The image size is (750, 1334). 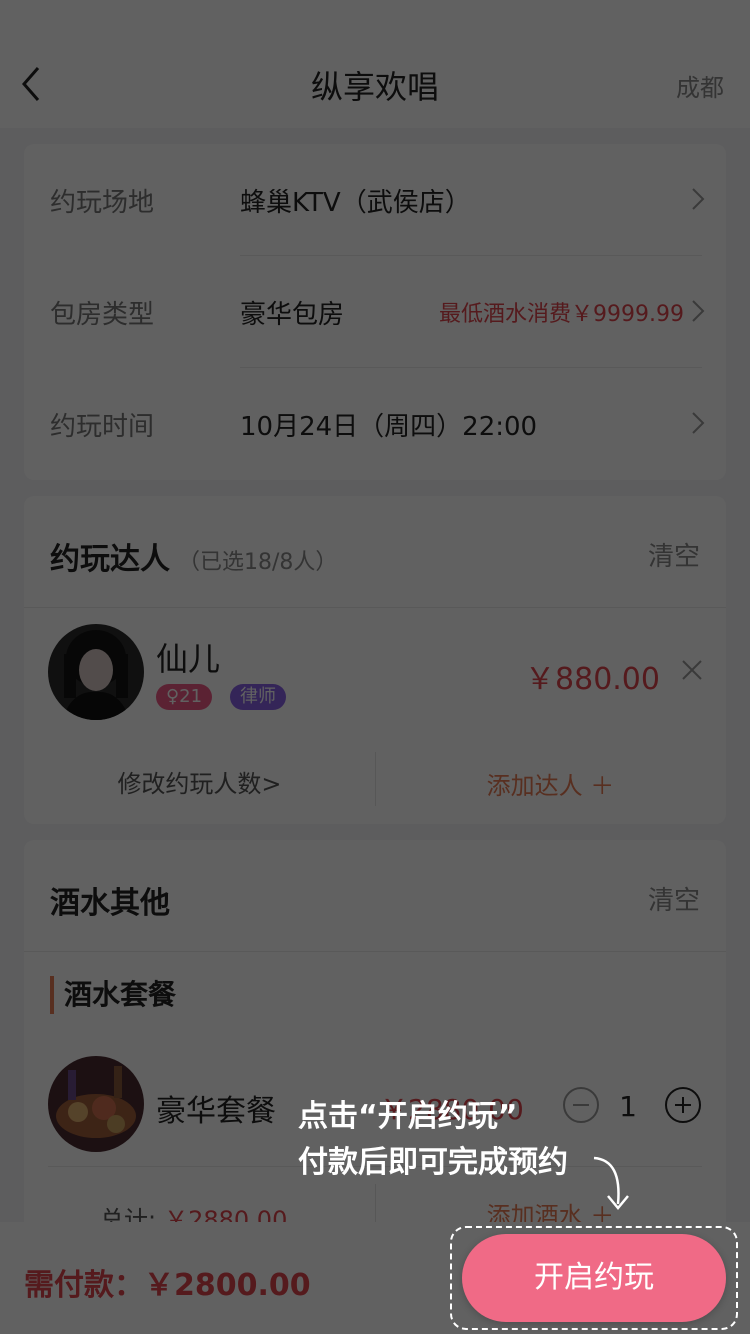 I want to click on city-selector: 成都, so click(x=700, y=85).